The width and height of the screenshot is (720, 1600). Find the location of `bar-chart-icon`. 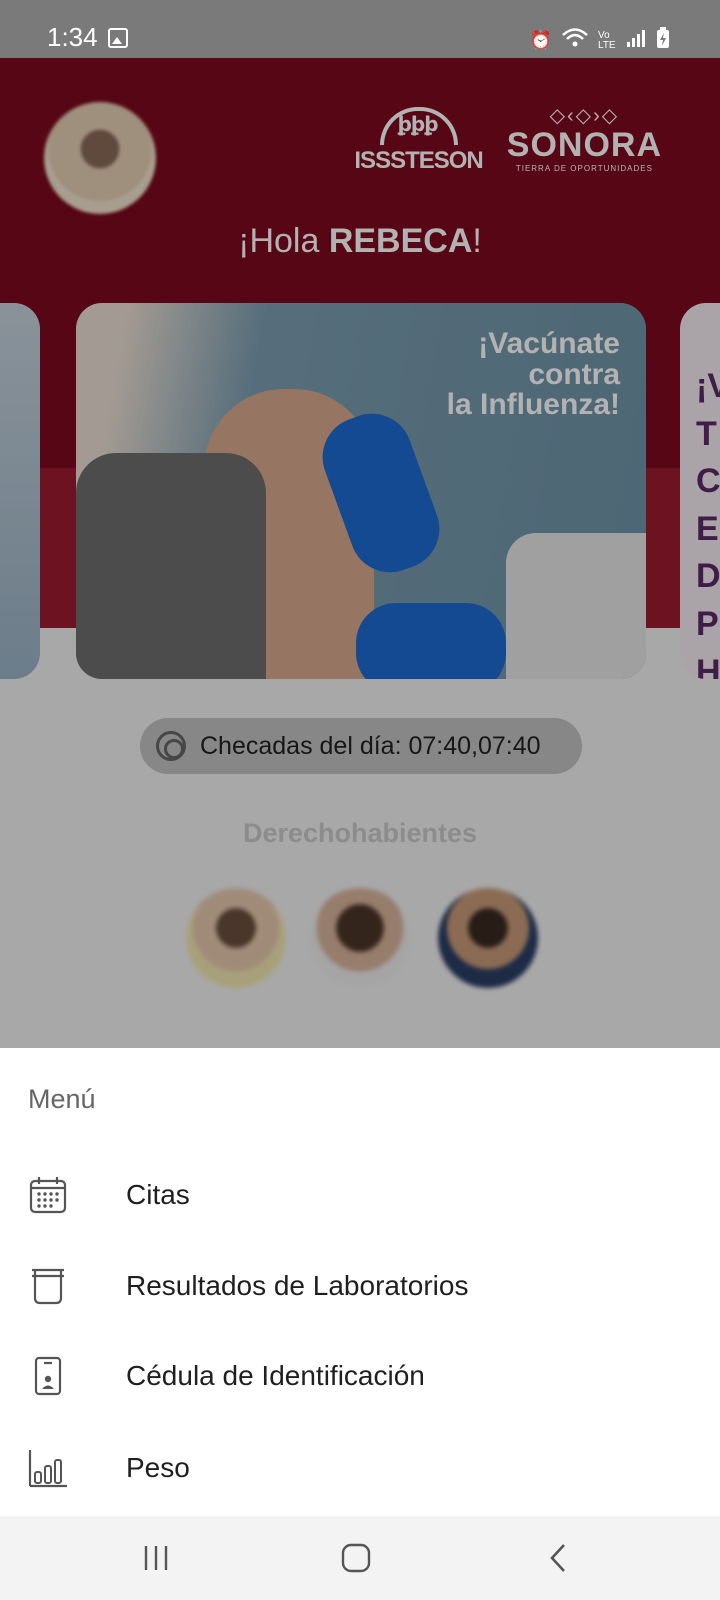

bar-chart-icon is located at coordinates (48, 1468).